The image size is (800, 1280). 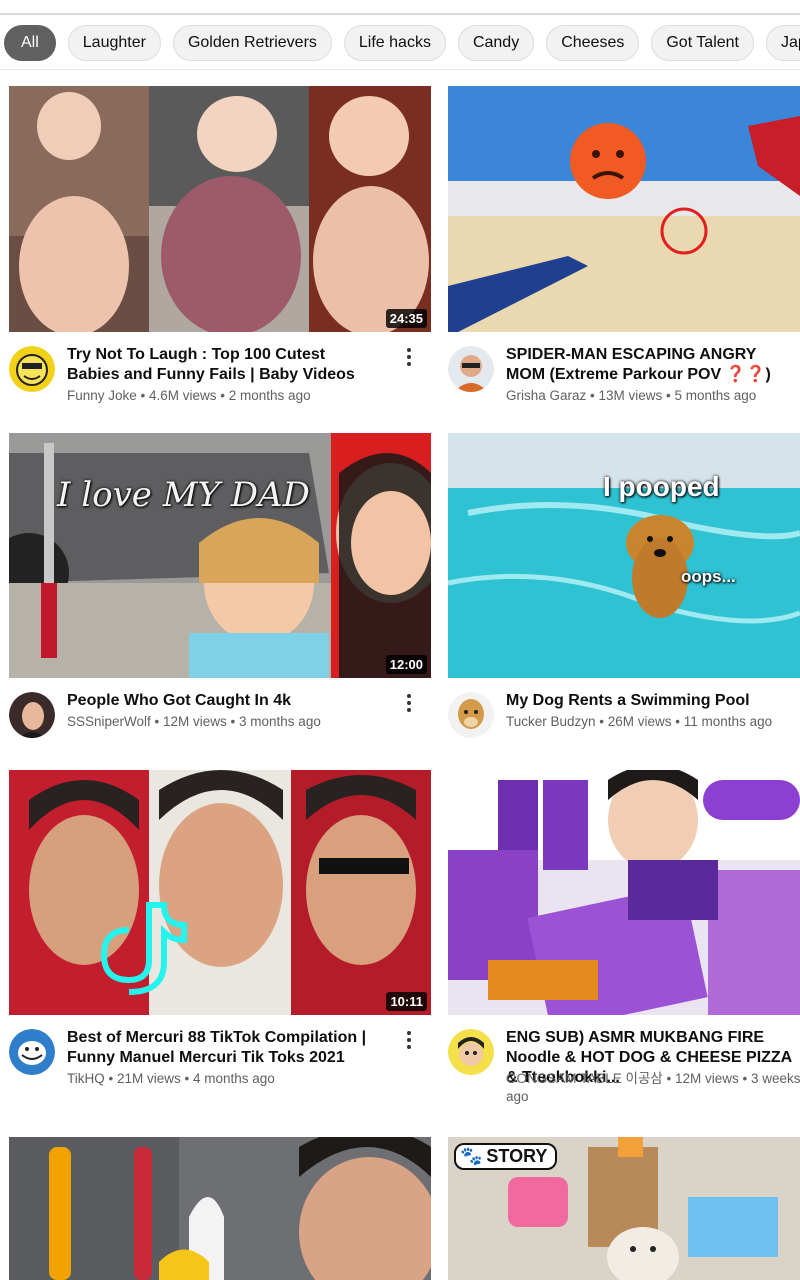 I want to click on video-stats: 21M views • 4 months ago, so click(x=195, y=1078).